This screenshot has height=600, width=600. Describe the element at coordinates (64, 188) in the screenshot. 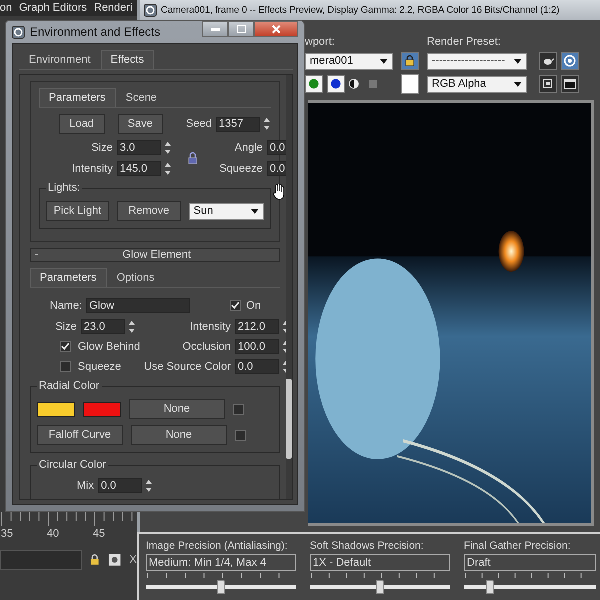

I see `group-title: Lights:` at that location.